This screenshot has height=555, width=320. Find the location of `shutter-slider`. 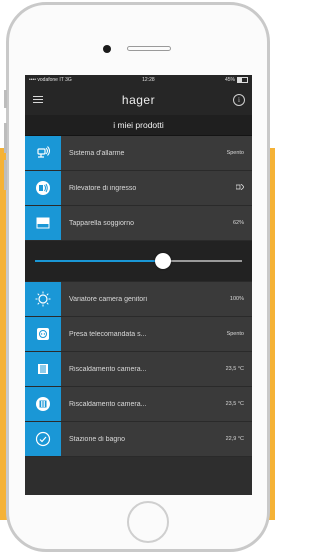

shutter-slider is located at coordinates (138, 261).